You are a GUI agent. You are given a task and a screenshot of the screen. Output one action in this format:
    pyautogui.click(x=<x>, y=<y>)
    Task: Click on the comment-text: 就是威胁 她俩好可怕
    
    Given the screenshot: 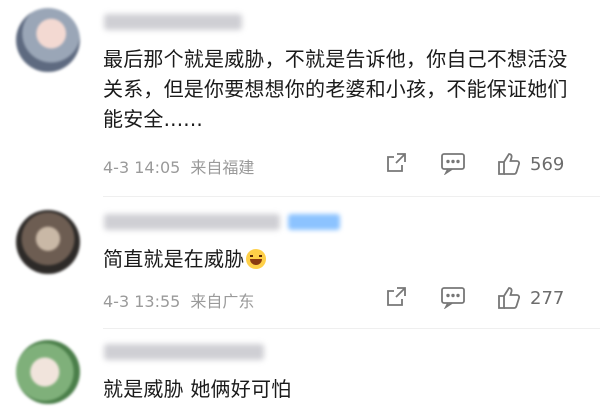 What is the action you would take?
    pyautogui.click(x=197, y=389)
    